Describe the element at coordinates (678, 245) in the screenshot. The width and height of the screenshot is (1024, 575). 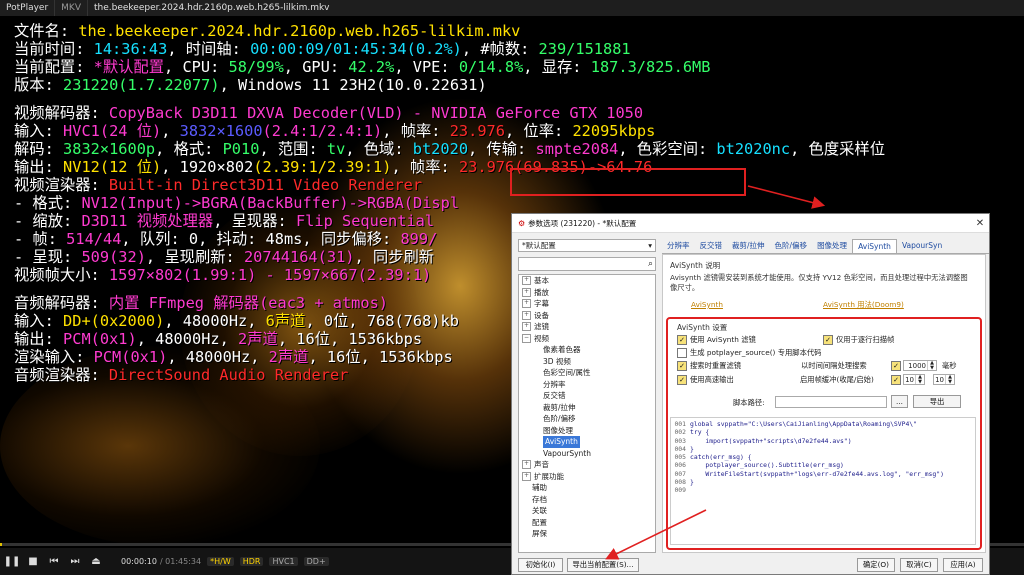
I see `settings-tab: 分辨率` at that location.